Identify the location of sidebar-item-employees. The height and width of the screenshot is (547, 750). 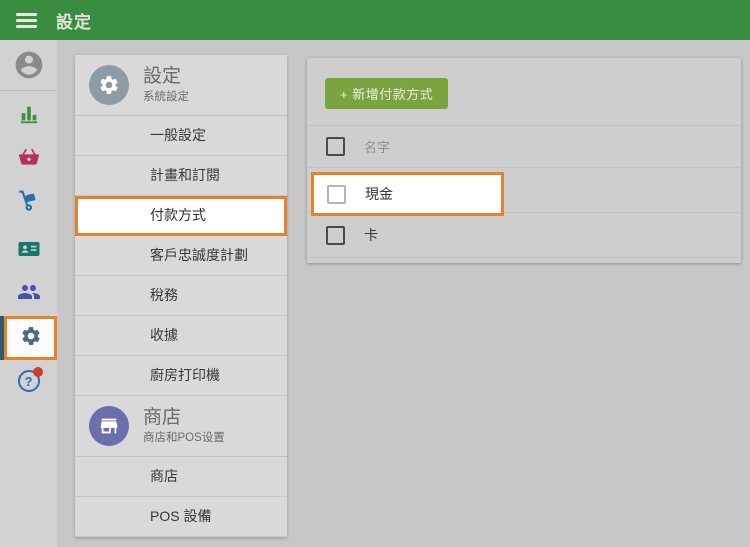
(28, 292).